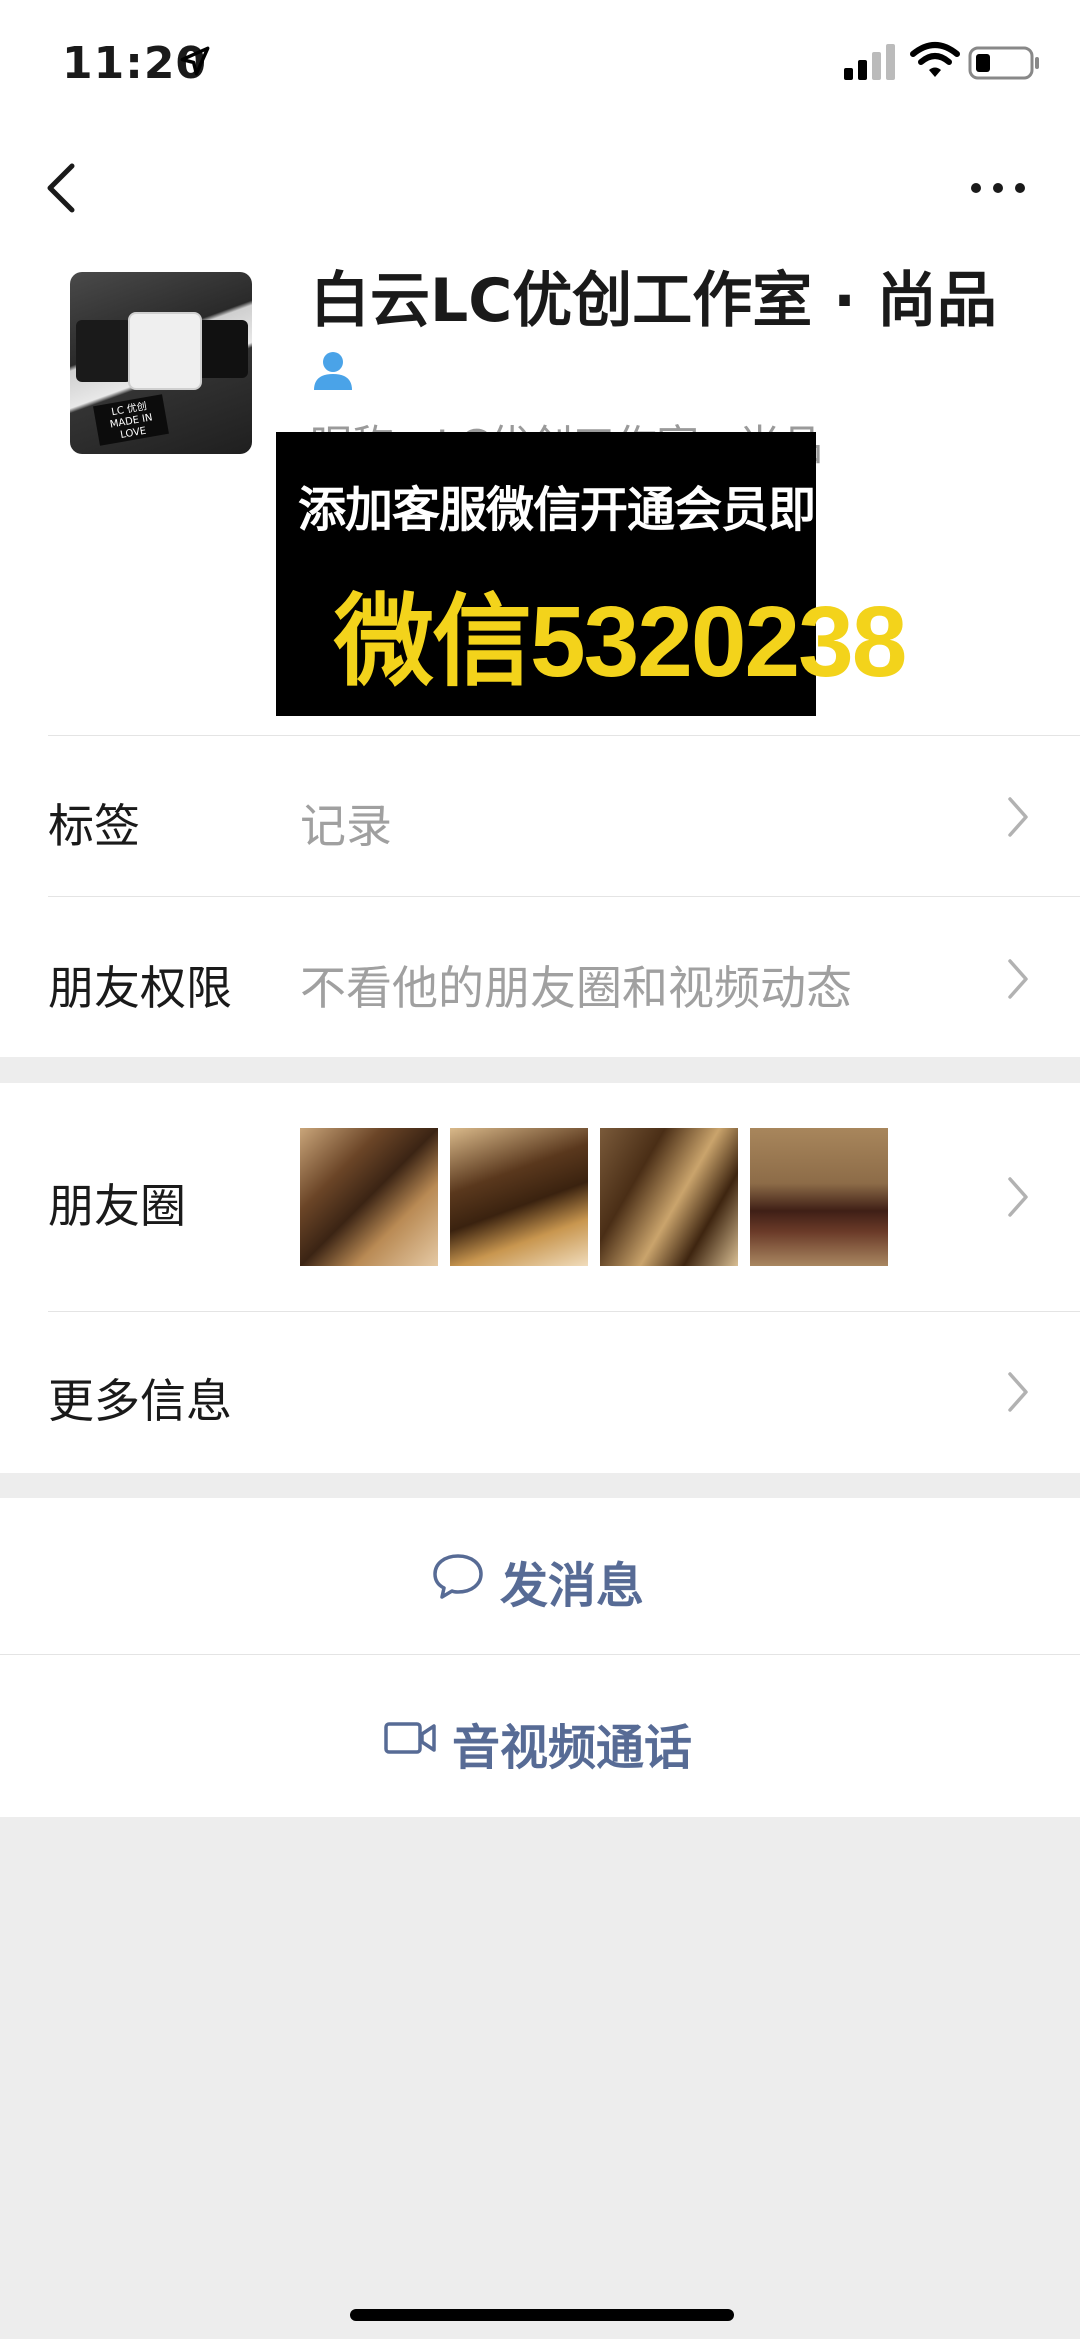 This screenshot has width=1080, height=2339. Describe the element at coordinates (333, 371) in the screenshot. I see `person-icon` at that location.